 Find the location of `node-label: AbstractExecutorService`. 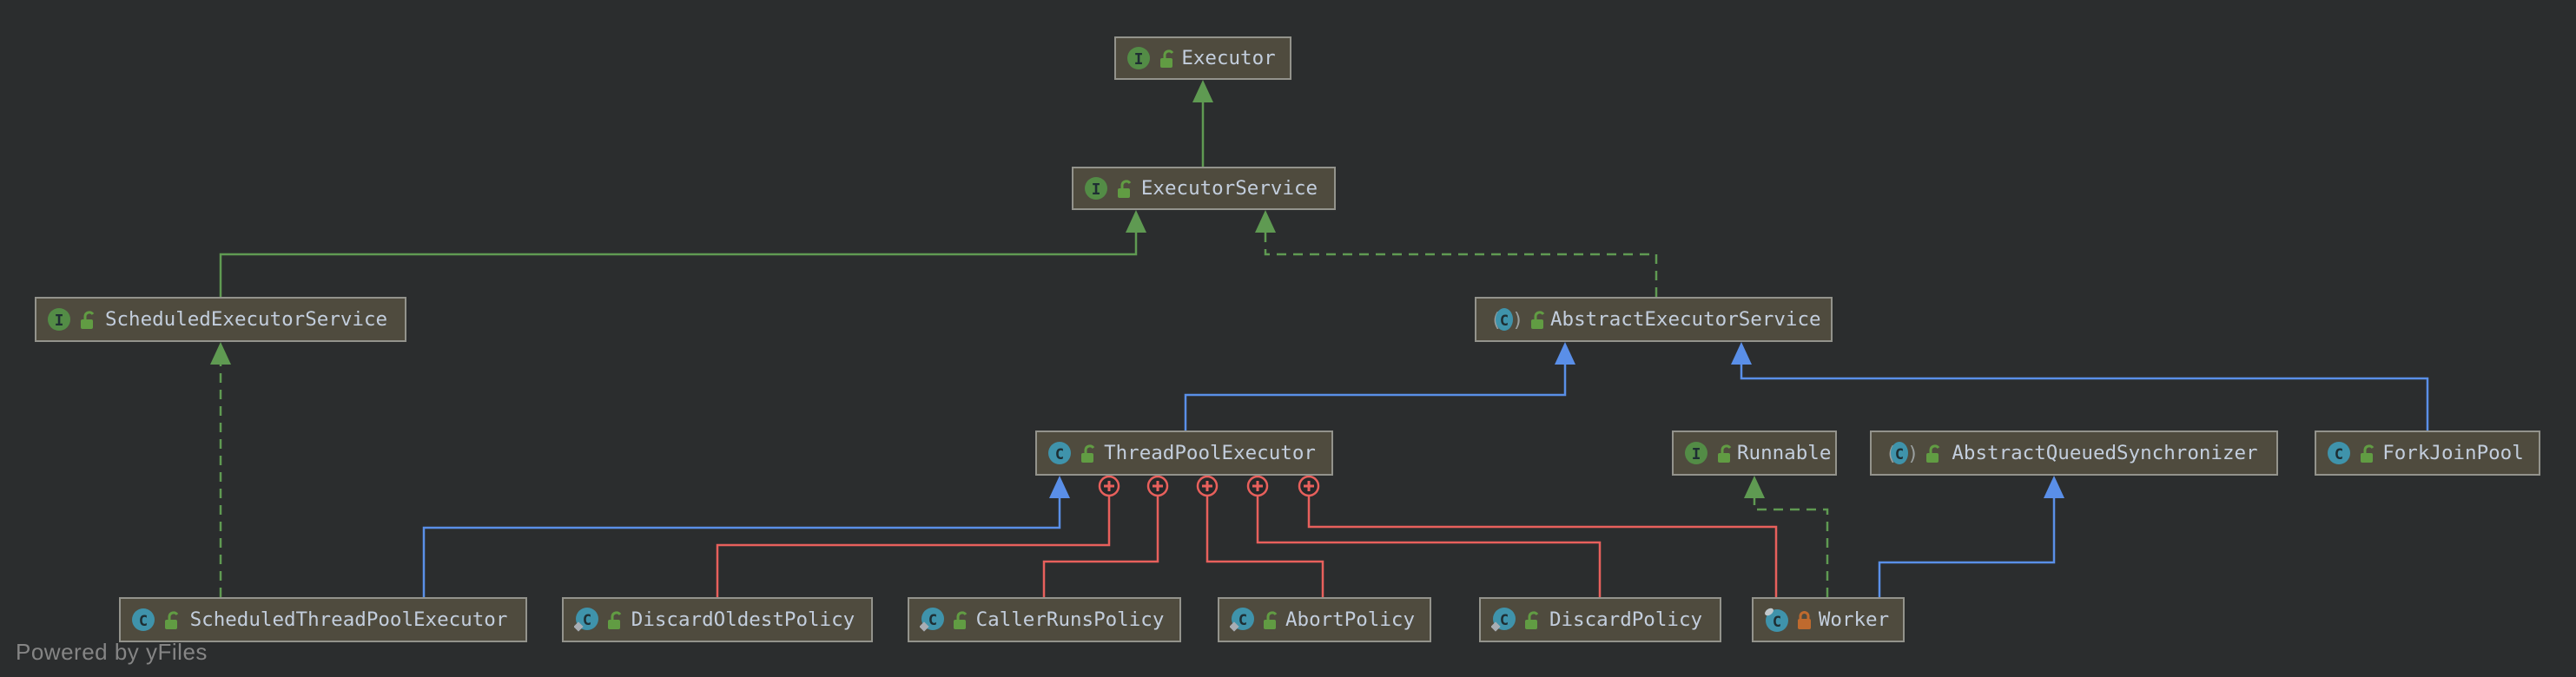

node-label: AbstractExecutorService is located at coordinates (1686, 319).